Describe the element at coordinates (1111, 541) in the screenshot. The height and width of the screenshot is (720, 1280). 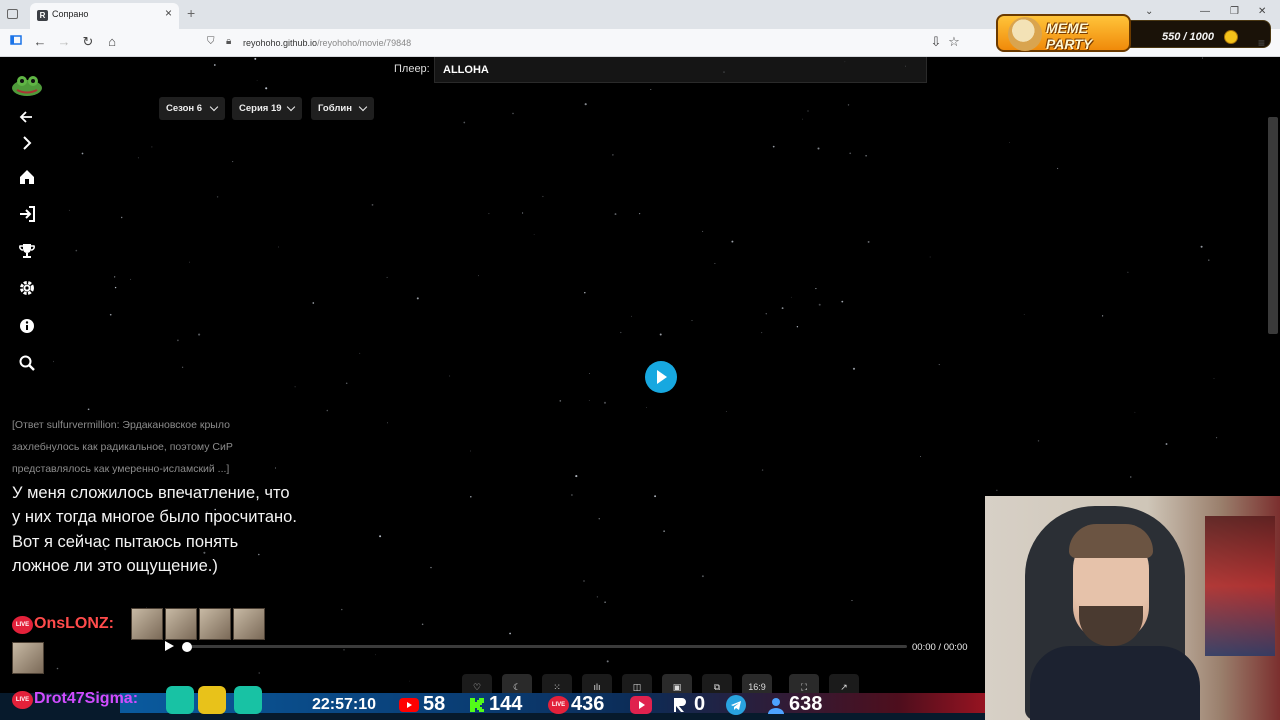
I see `streamer-hair` at that location.